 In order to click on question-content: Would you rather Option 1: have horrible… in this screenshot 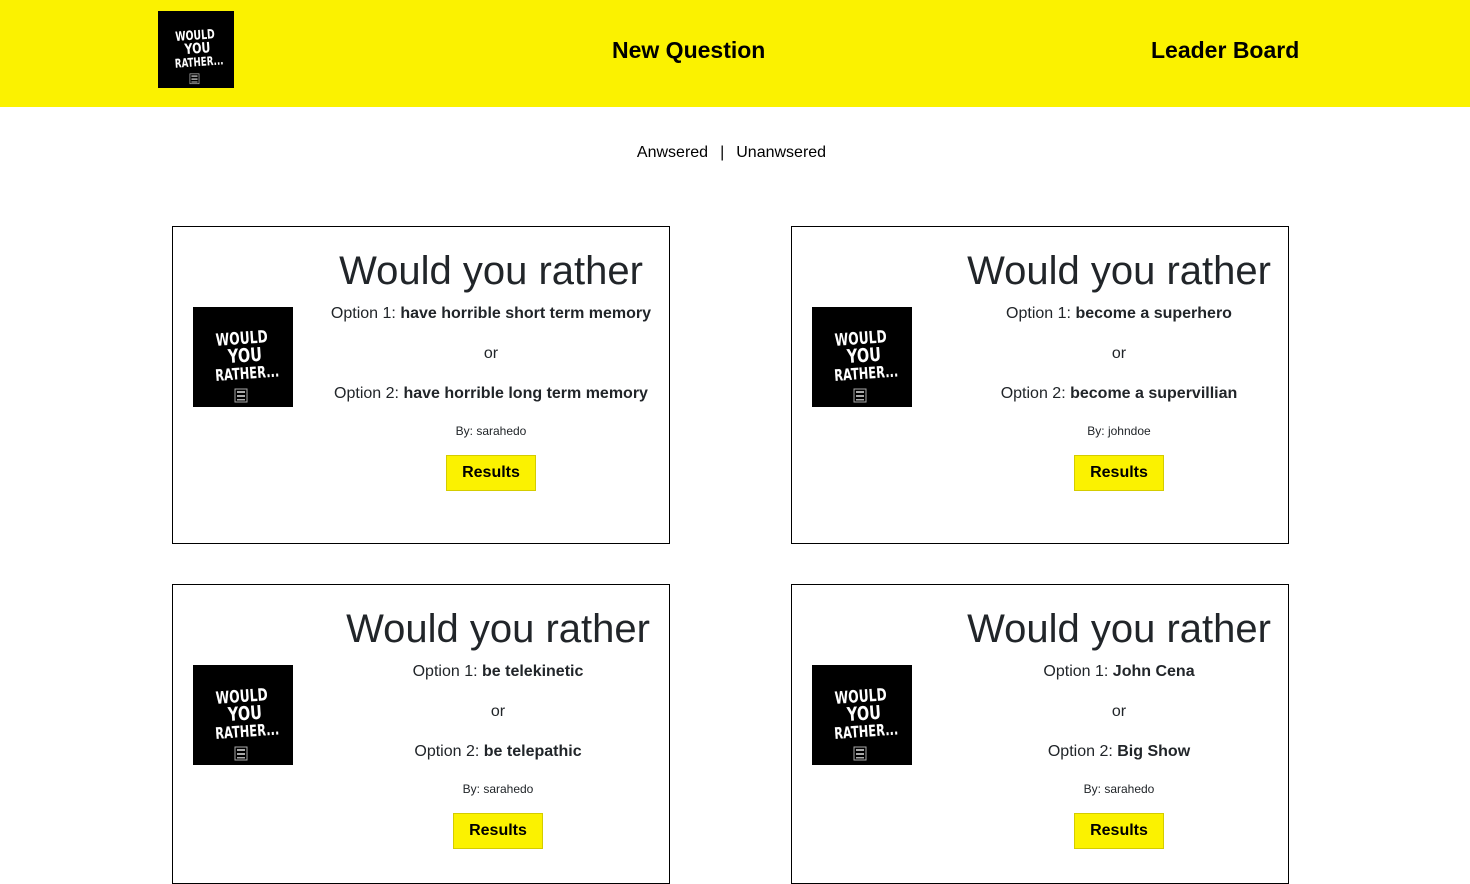, I will do `click(491, 368)`.